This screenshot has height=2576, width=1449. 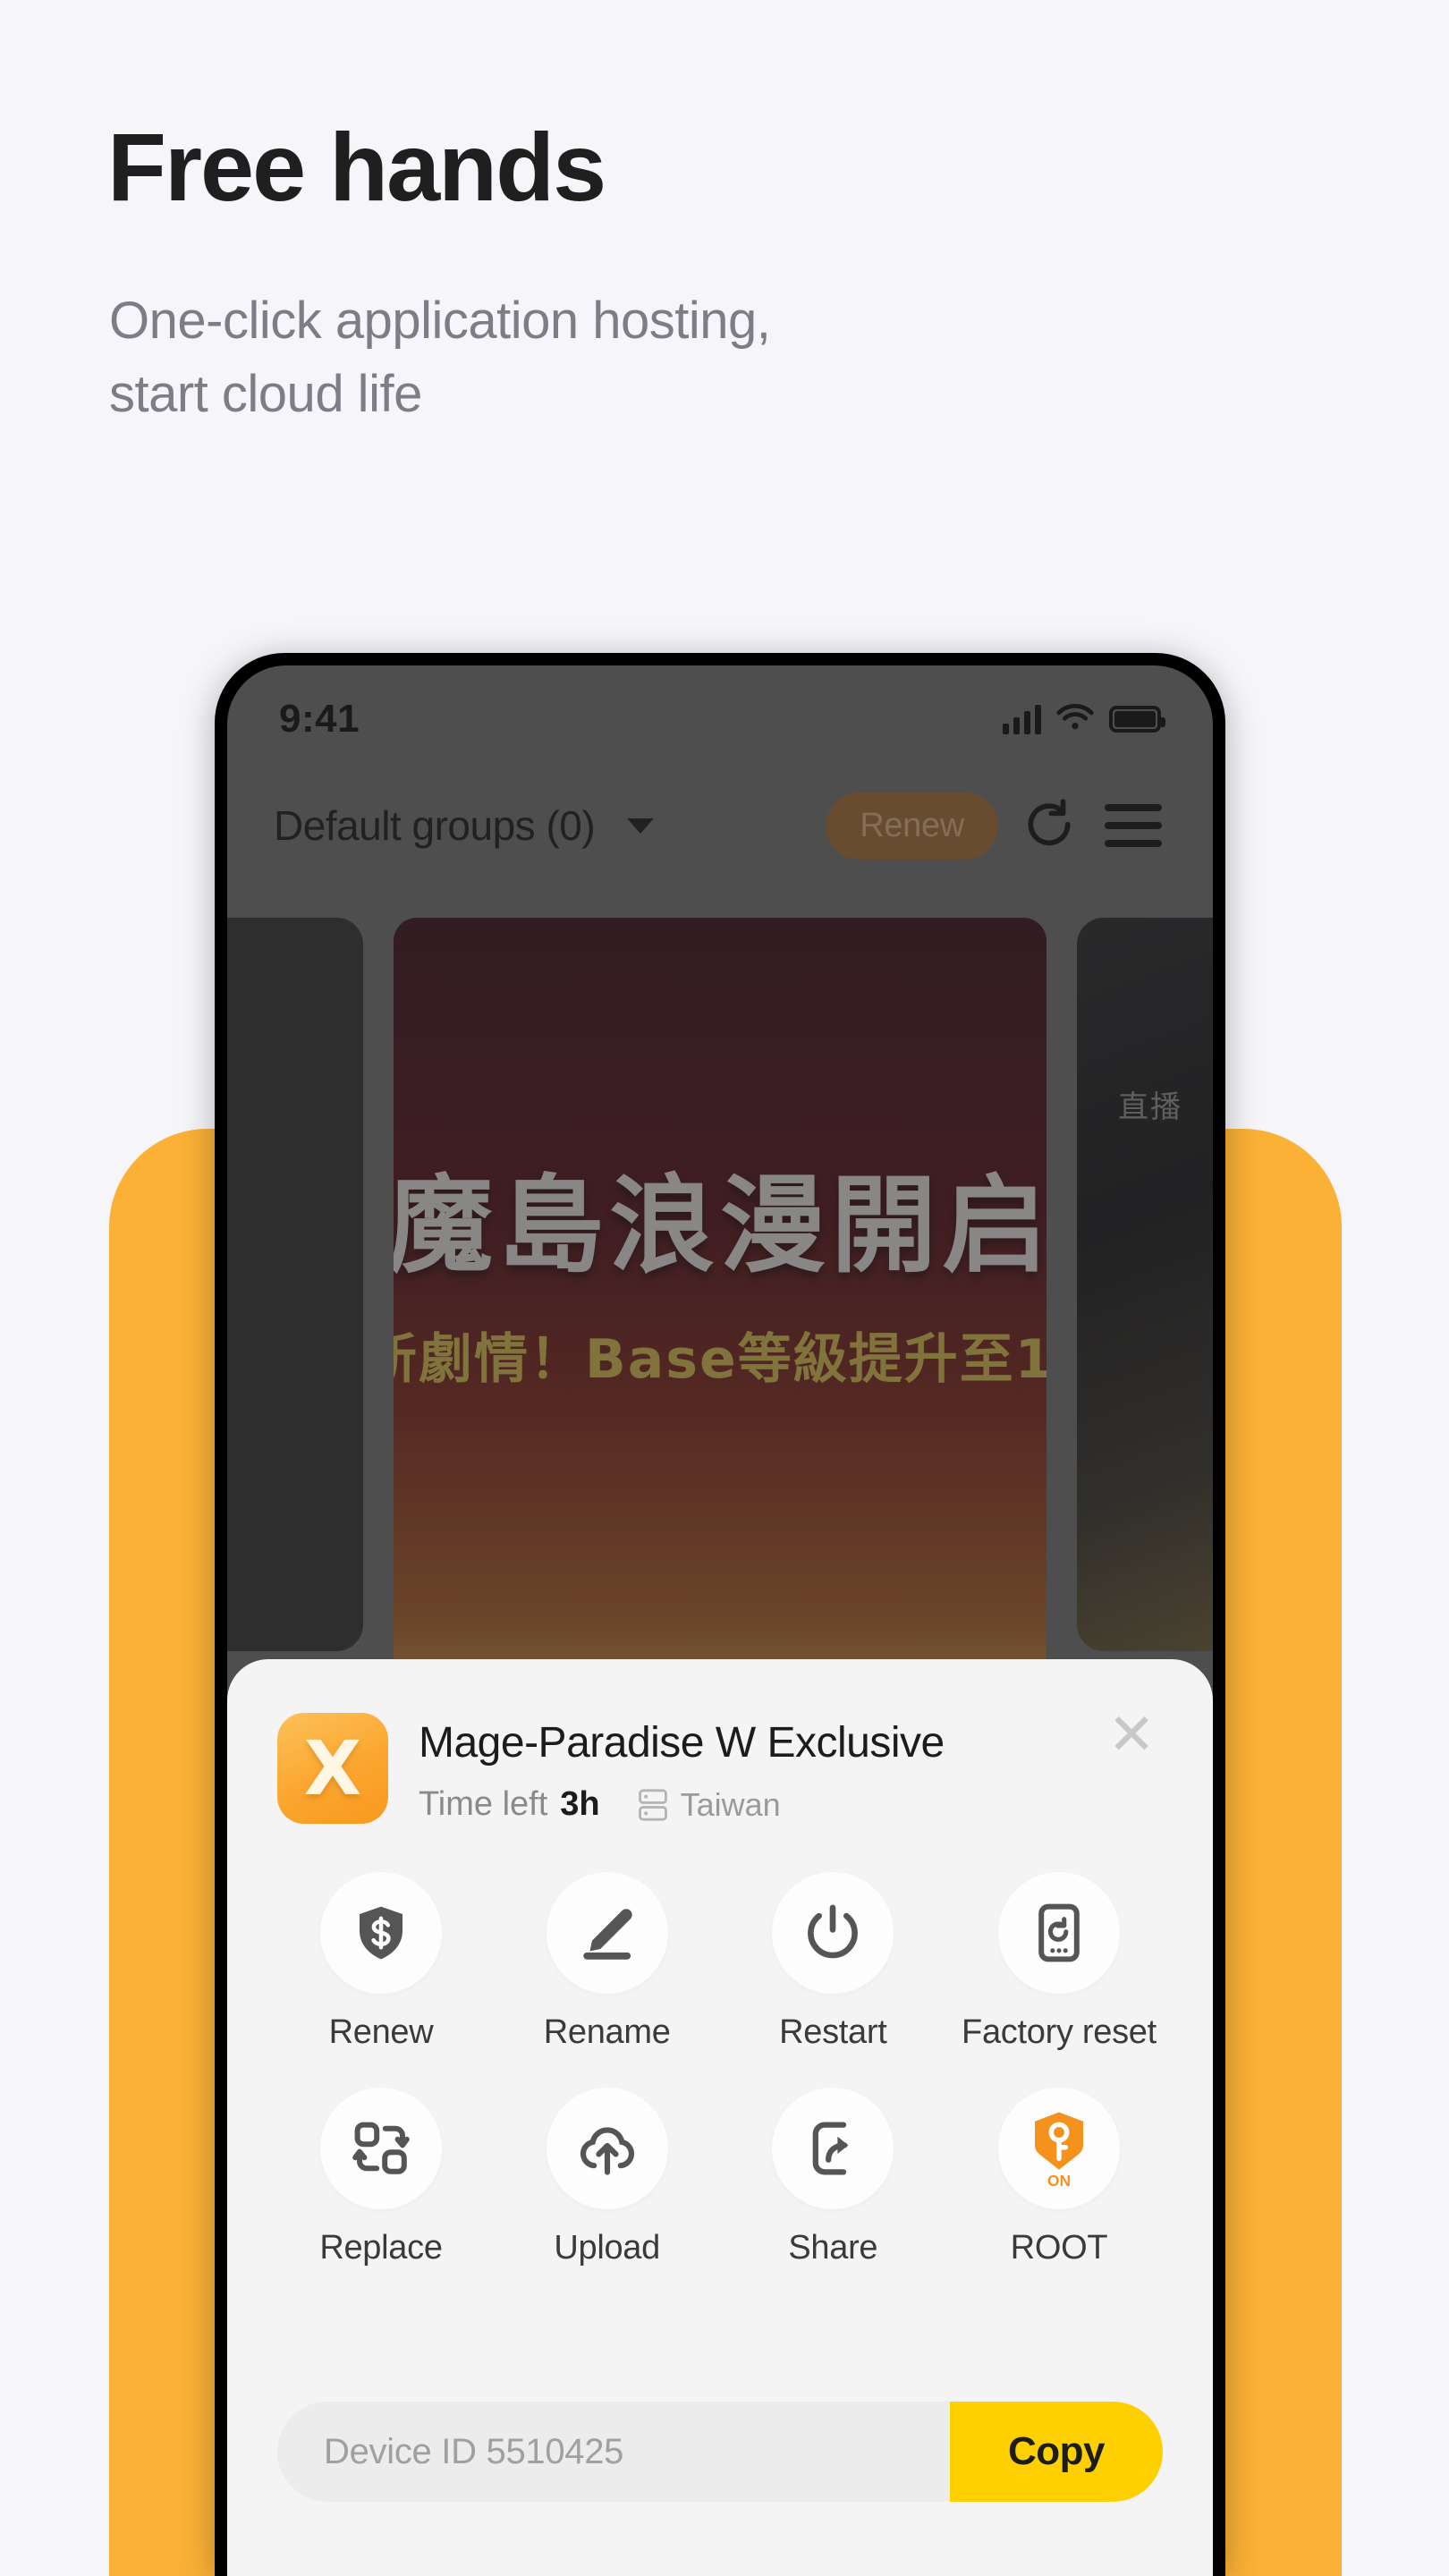 What do you see at coordinates (381, 2148) in the screenshot?
I see `swap-icon` at bounding box center [381, 2148].